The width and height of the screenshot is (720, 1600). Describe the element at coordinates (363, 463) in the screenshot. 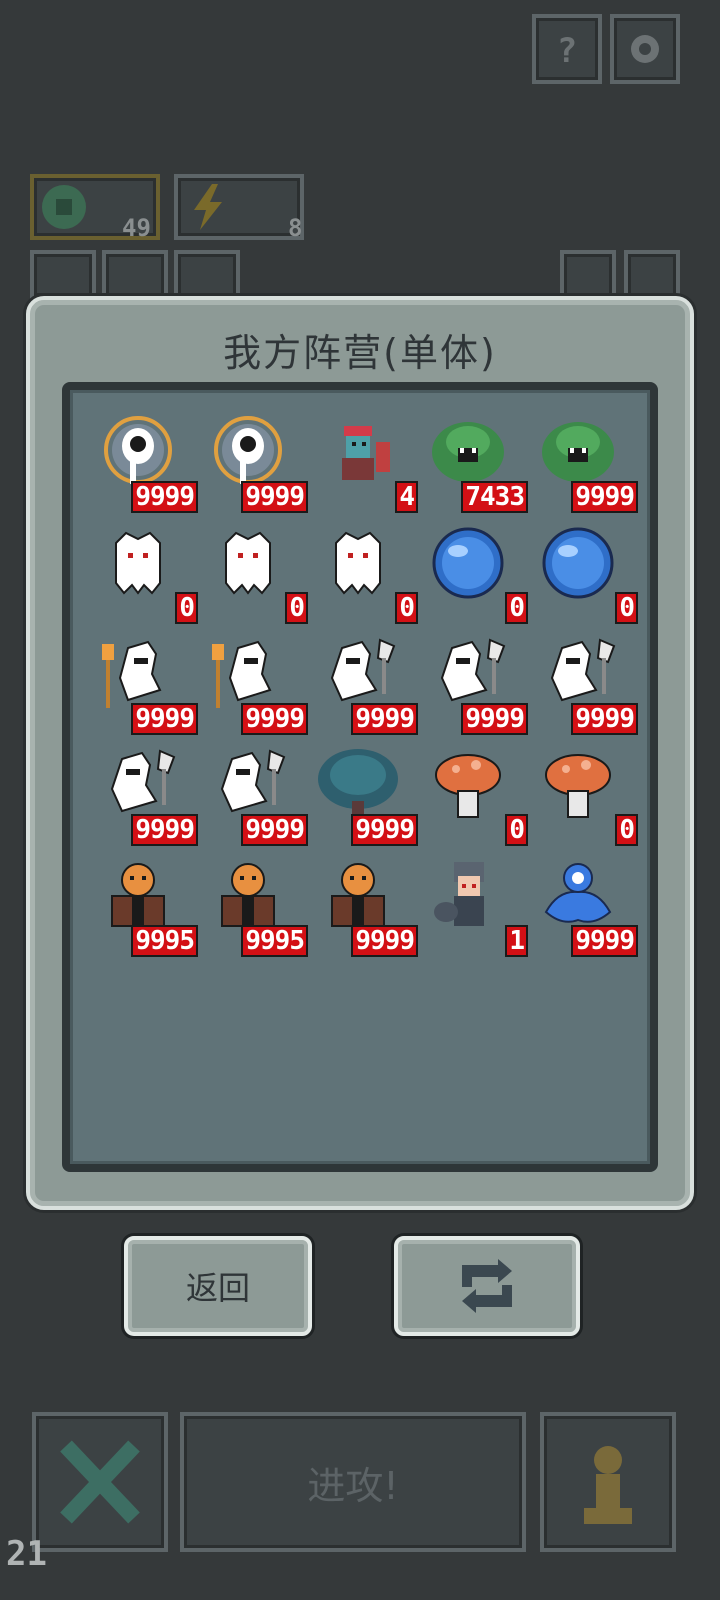

I see `unit-slot: 4` at that location.